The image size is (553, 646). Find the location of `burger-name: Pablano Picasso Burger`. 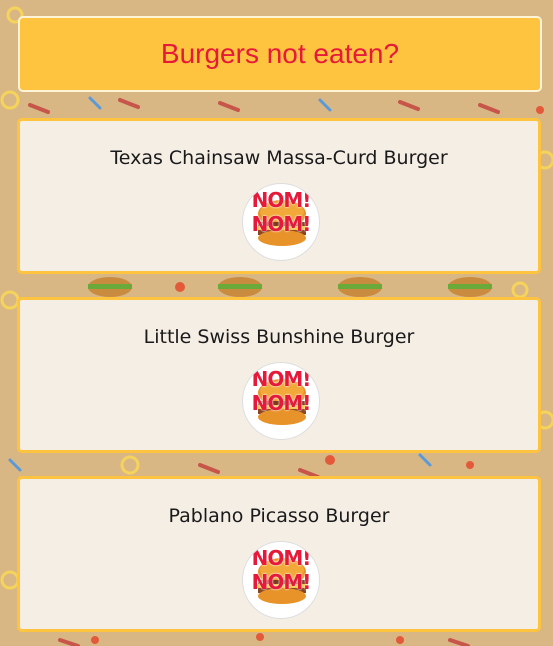

burger-name: Pablano Picasso Burger is located at coordinates (279, 516).